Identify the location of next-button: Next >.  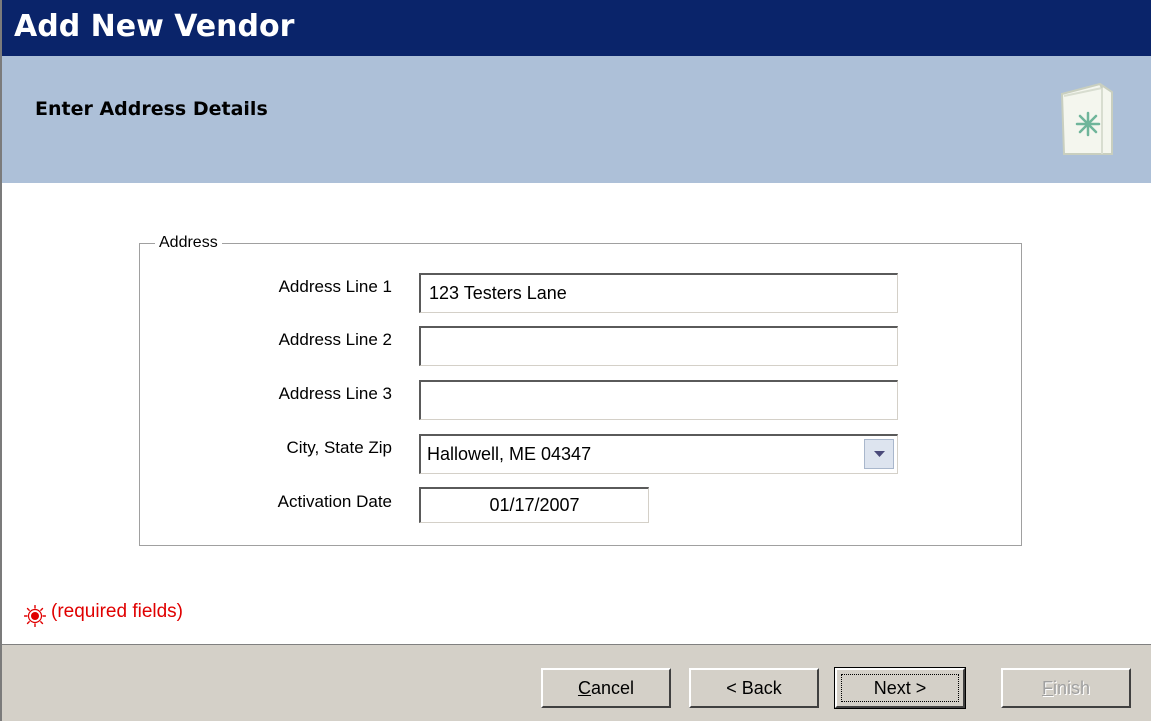
(900, 688).